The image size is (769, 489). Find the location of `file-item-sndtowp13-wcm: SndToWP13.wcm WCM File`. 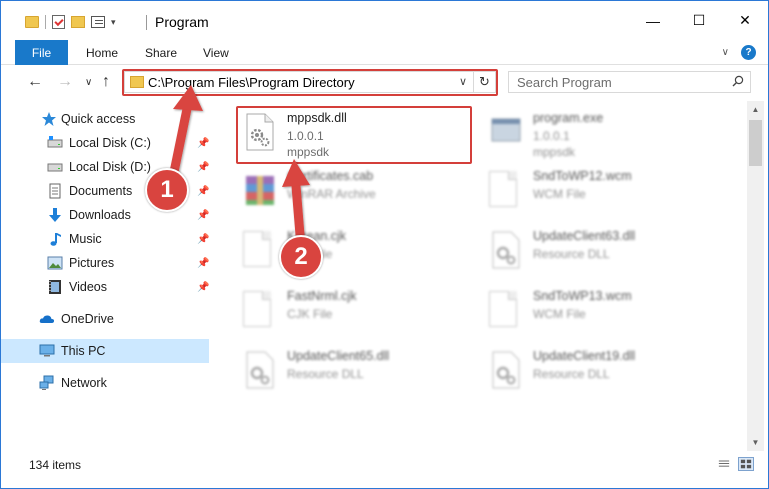

file-item-sndtowp13-wcm: SndToWP13.wcm WCM File is located at coordinates (603, 313).